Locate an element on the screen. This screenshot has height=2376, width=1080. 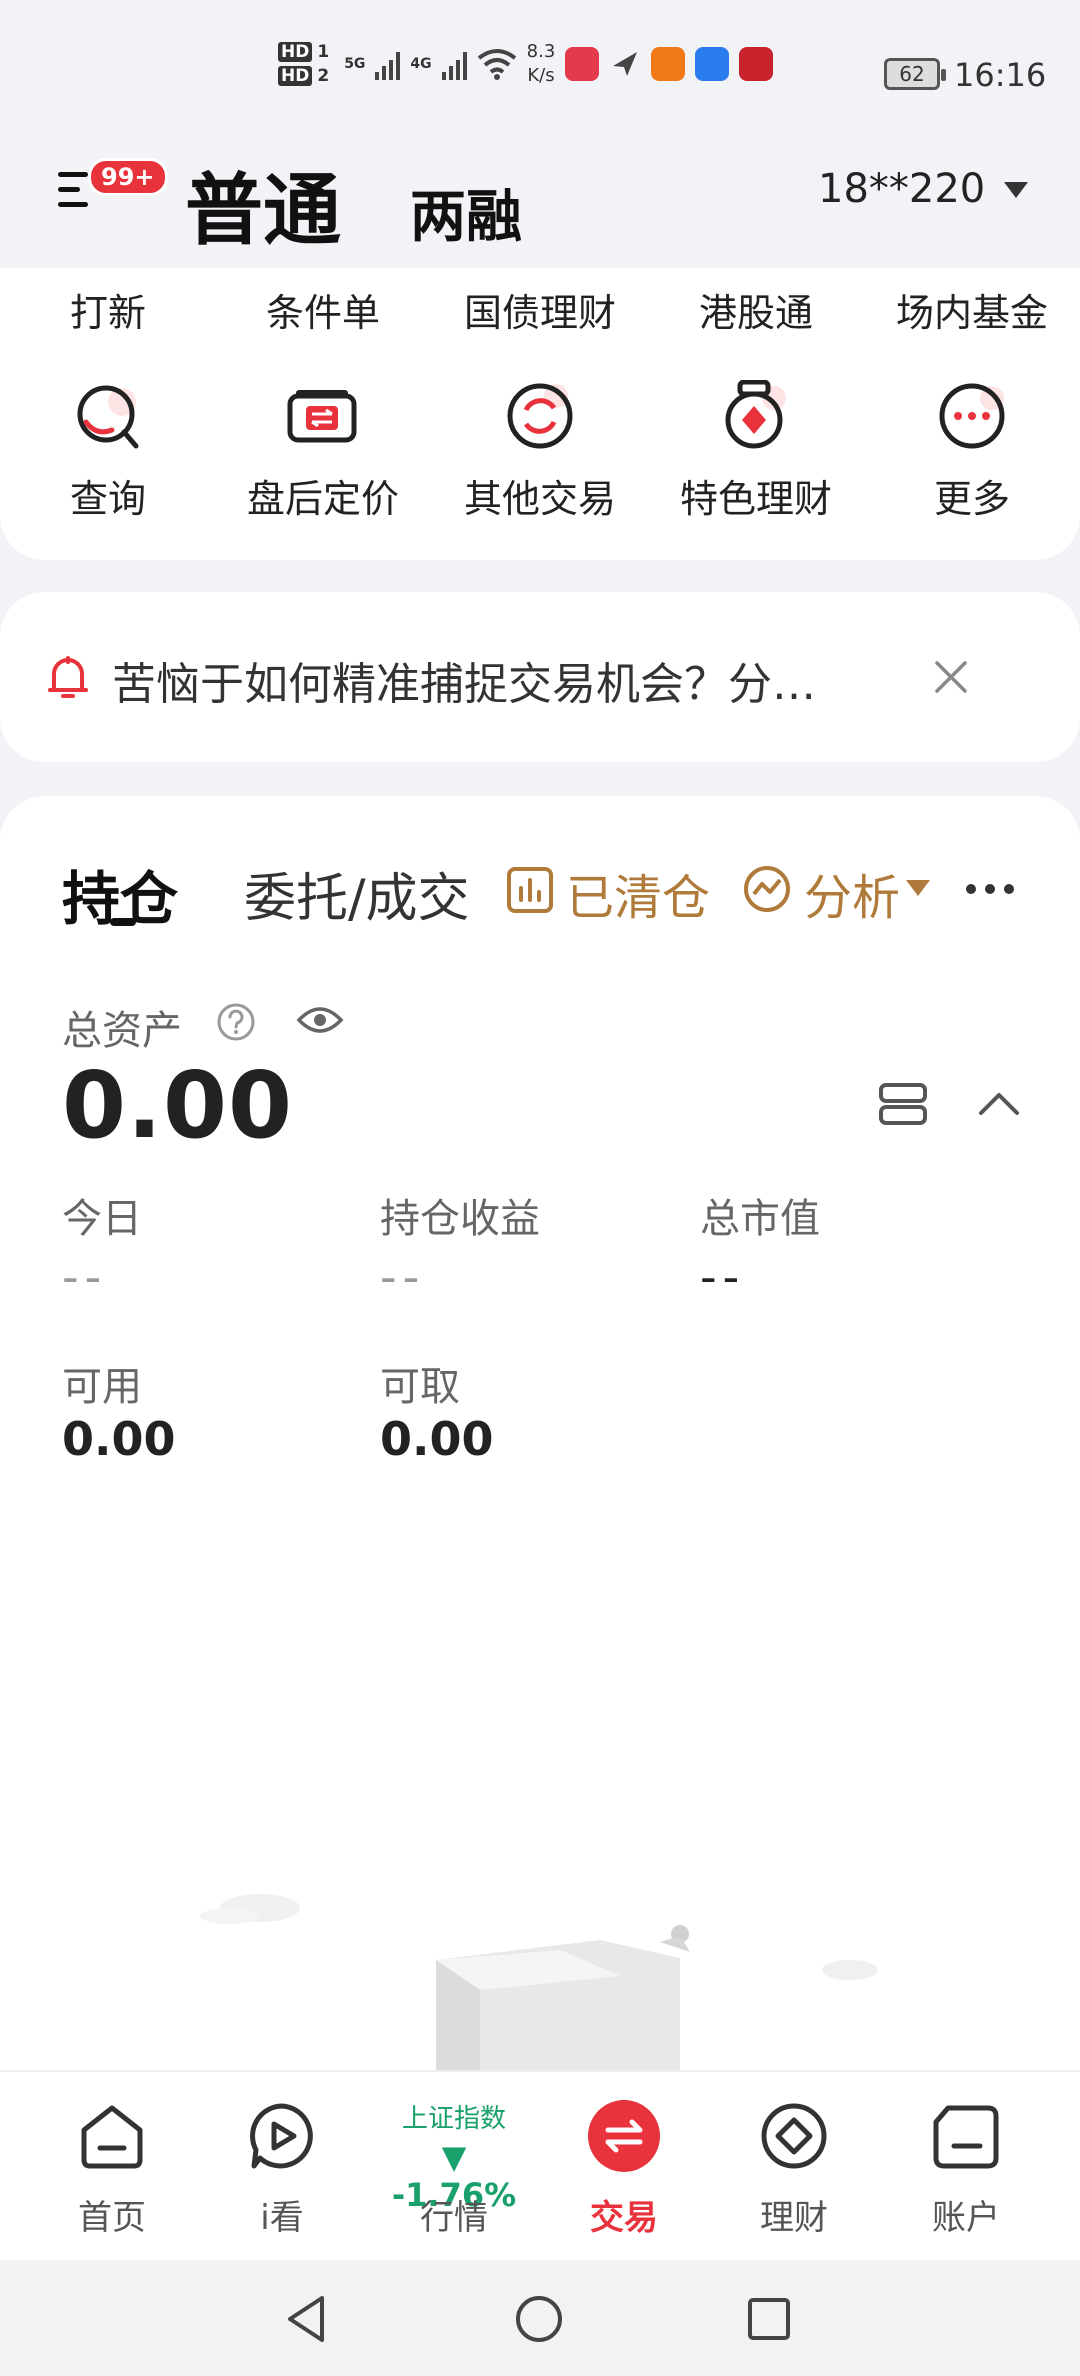
withdrawable-label: 可取 is located at coordinates (420, 1387).